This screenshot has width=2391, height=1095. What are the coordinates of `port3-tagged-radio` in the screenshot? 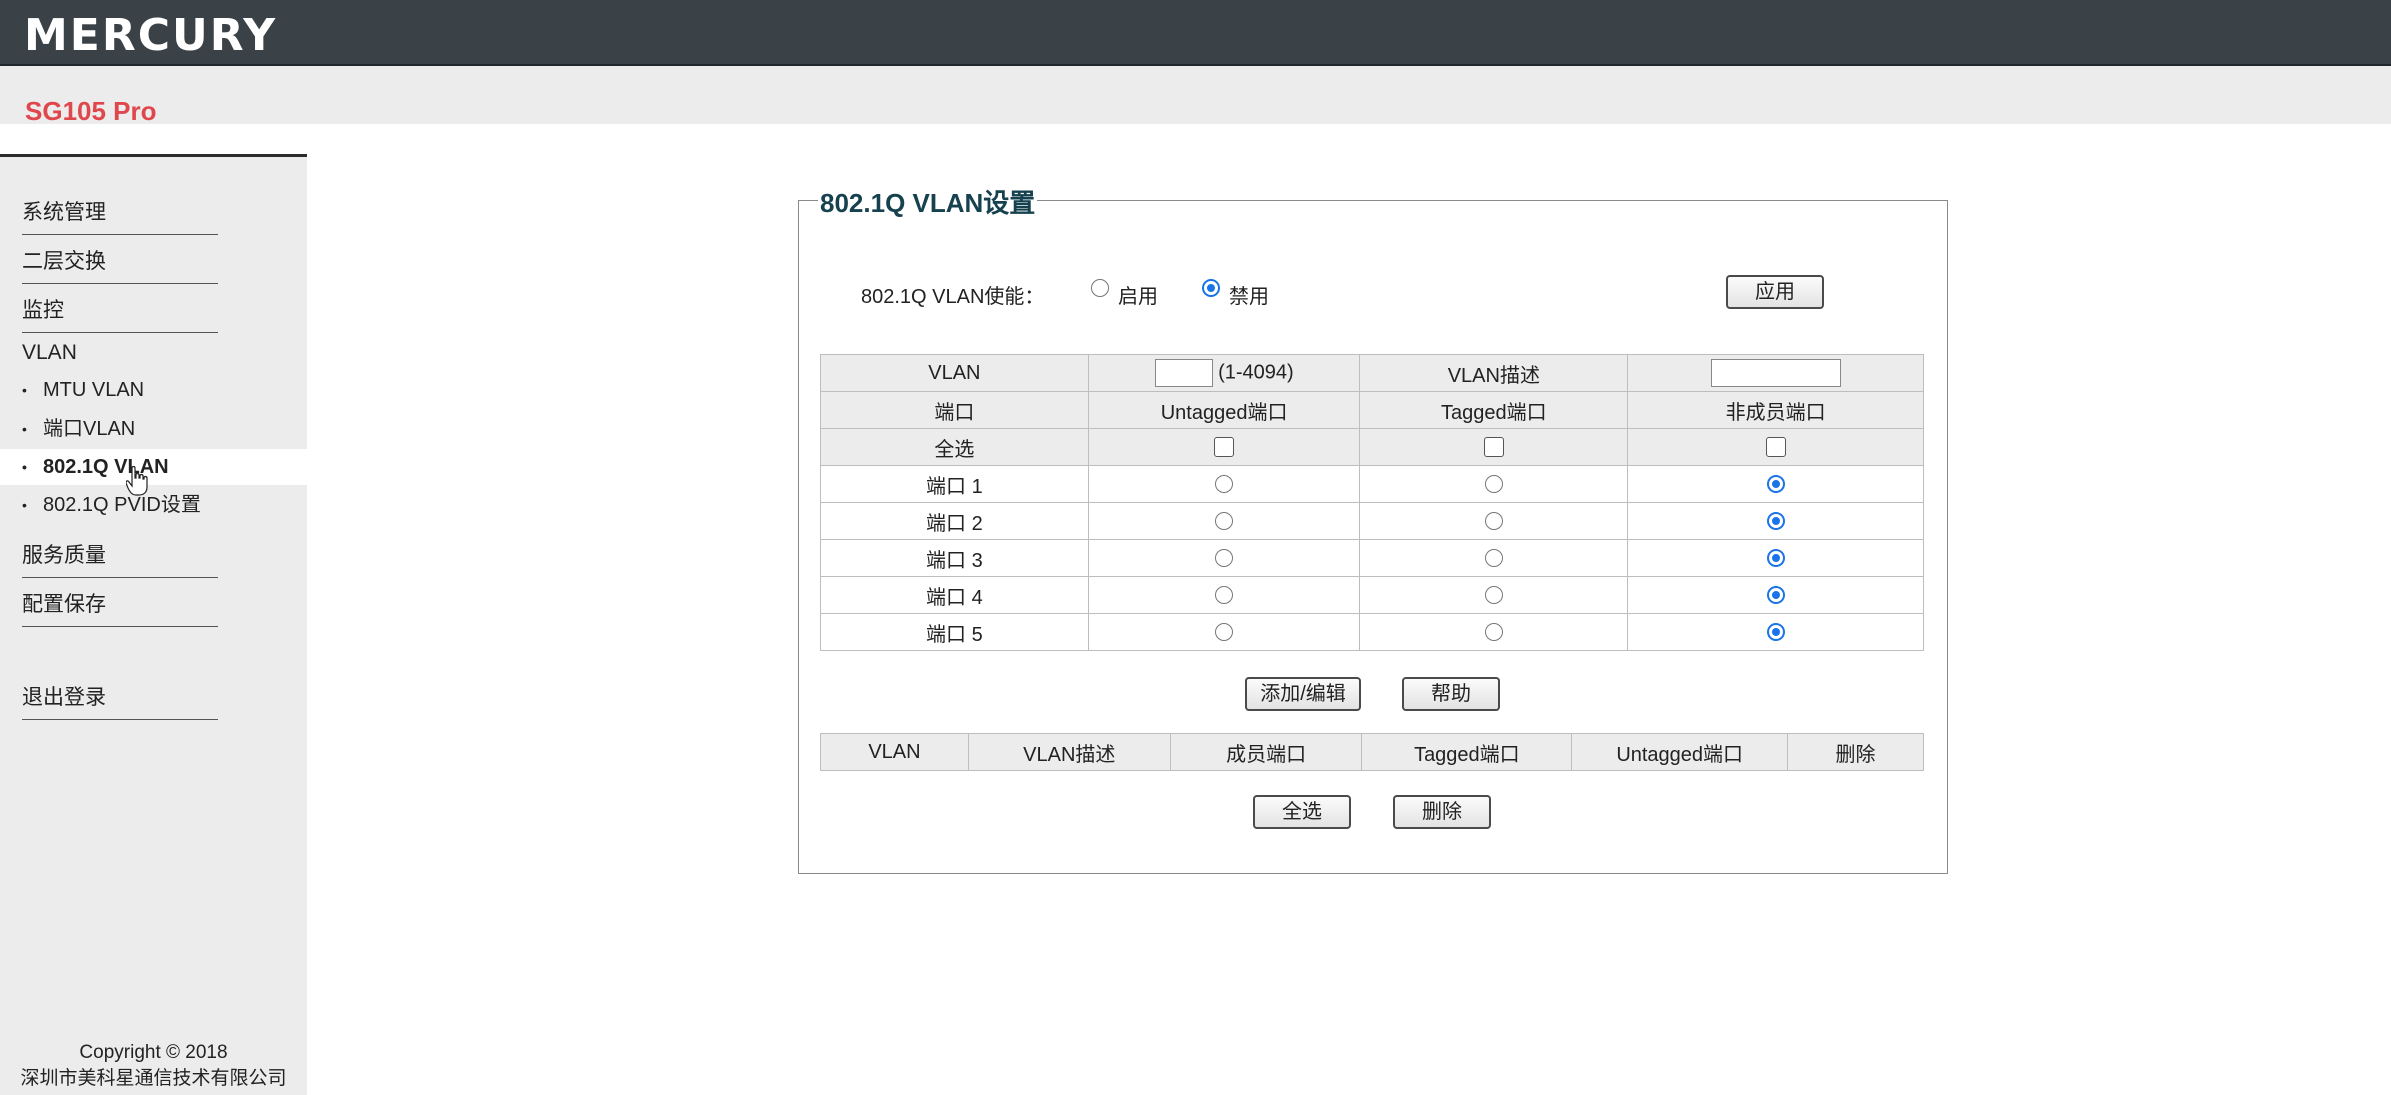 It's located at (1493, 558).